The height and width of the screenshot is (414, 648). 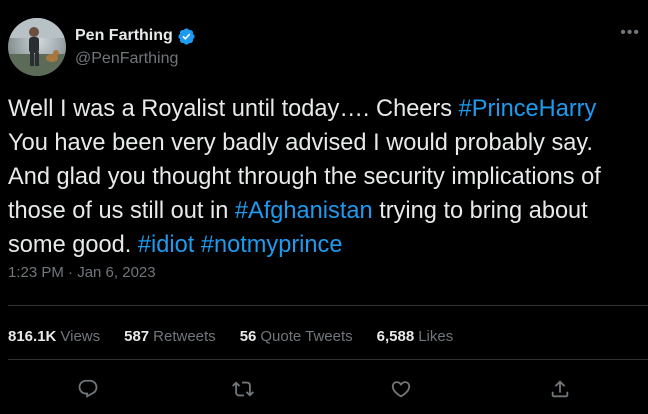 I want to click on hashtag-link: #idiot, so click(x=166, y=245).